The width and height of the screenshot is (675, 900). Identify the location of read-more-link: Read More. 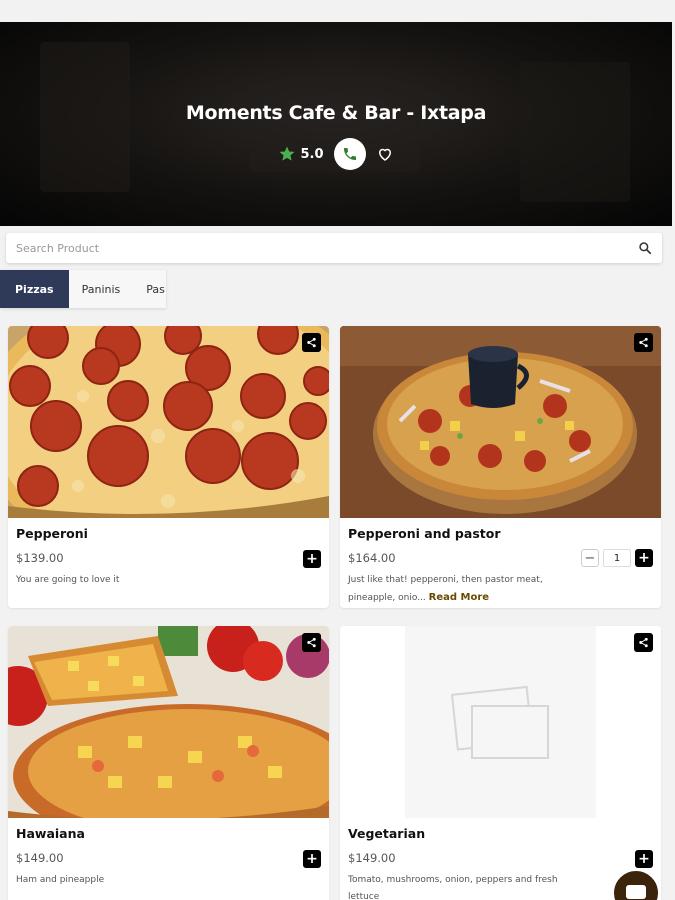
(459, 597).